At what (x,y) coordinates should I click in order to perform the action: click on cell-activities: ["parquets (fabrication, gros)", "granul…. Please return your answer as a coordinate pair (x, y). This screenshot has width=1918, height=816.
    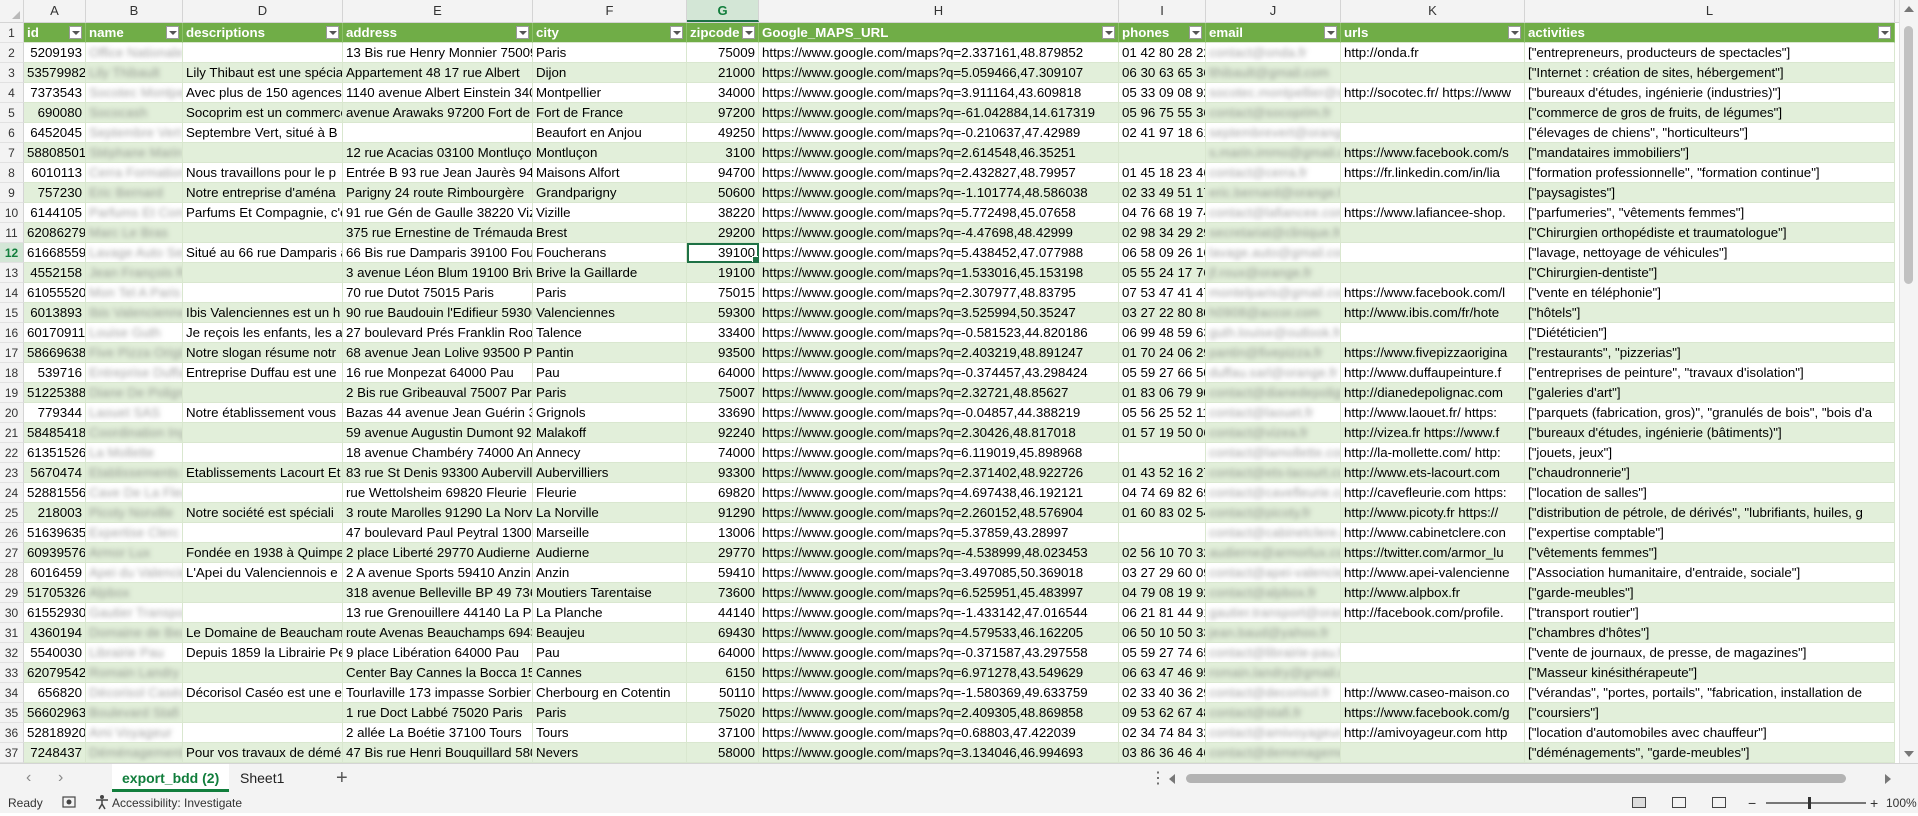
    Looking at the image, I should click on (1710, 413).